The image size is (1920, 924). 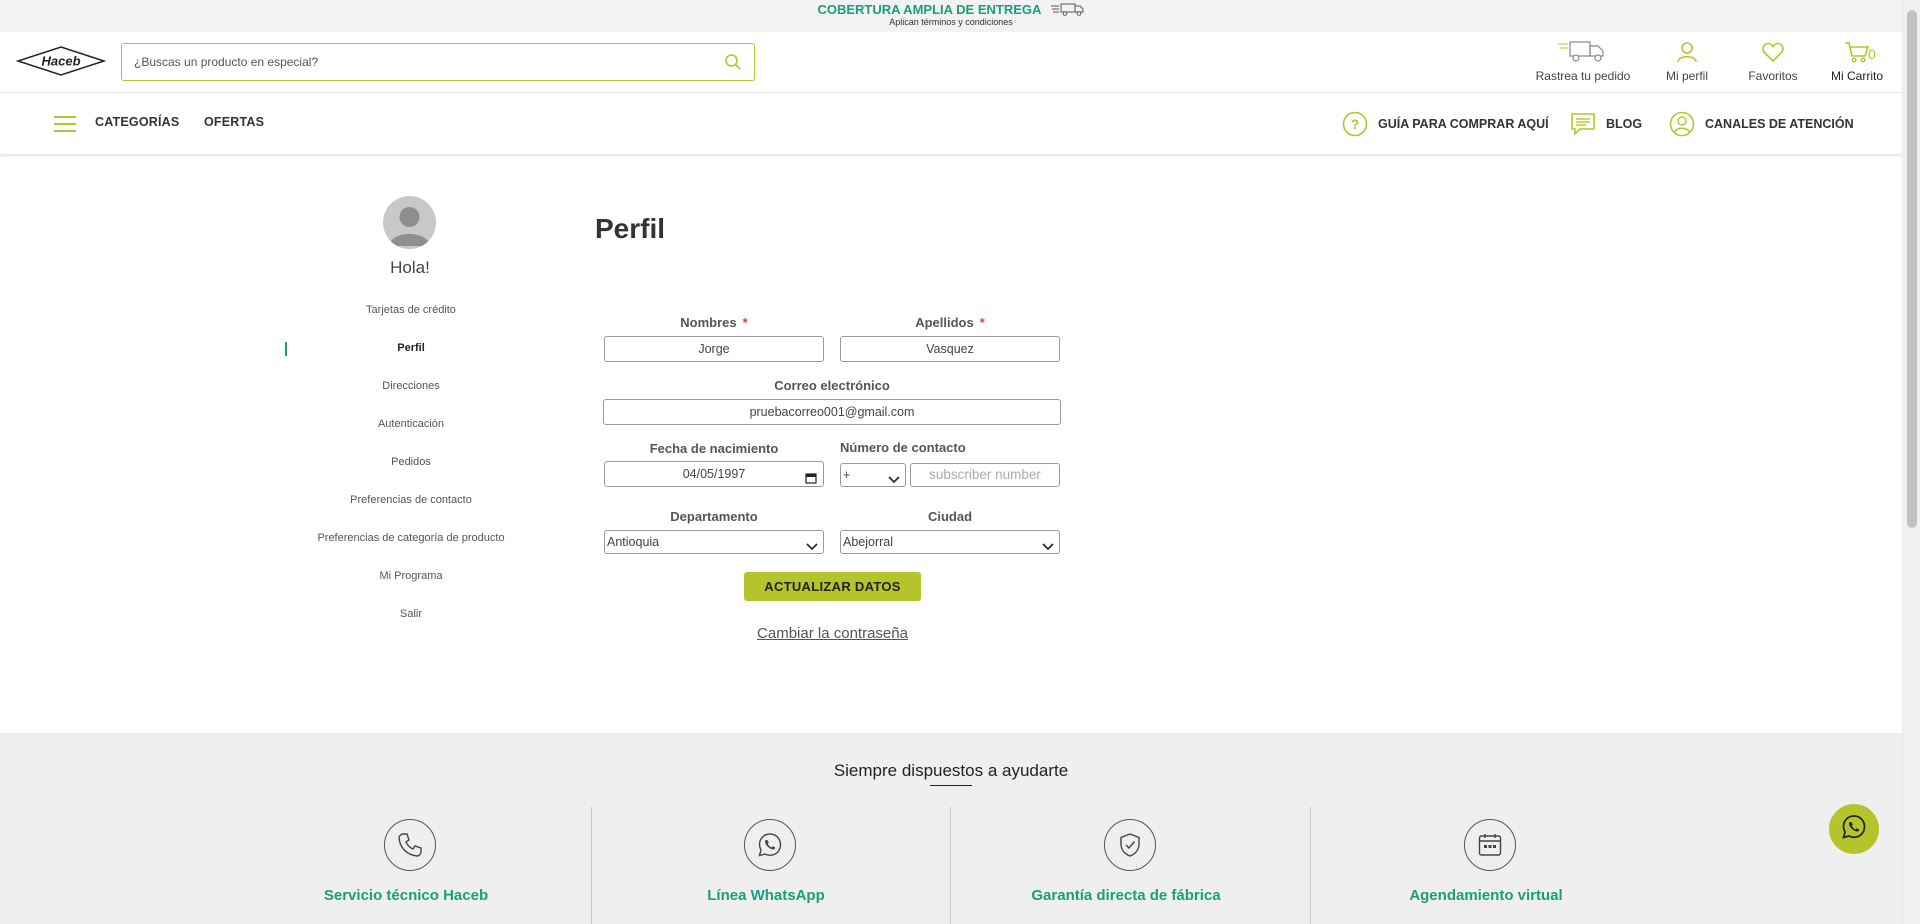 I want to click on menu-credit-cards: Tarjetas de crédito, so click(x=411, y=314).